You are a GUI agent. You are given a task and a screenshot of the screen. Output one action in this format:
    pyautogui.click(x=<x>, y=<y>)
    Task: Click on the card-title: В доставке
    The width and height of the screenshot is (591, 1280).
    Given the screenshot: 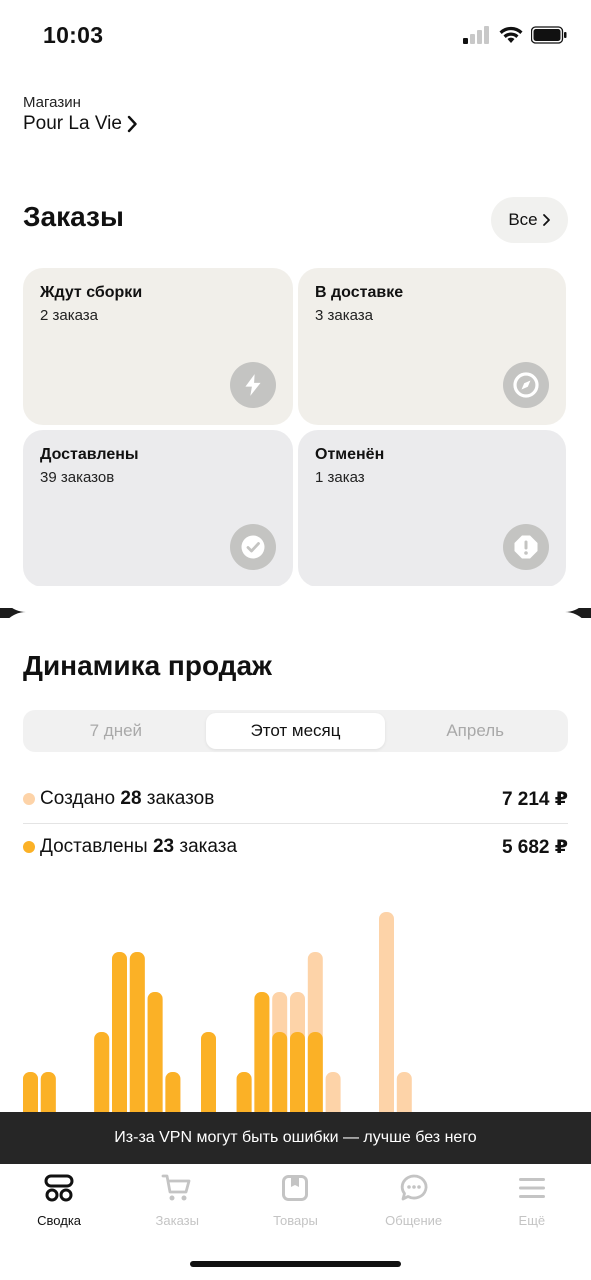 What is the action you would take?
    pyautogui.click(x=359, y=292)
    